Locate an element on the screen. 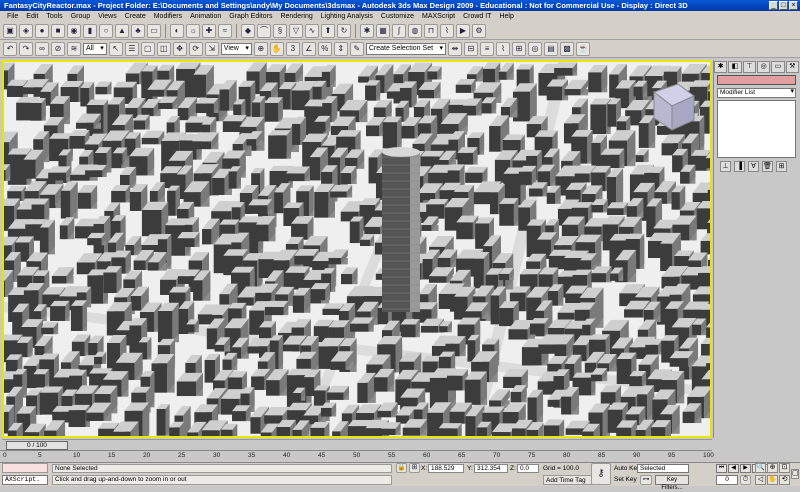  key-mode-dropdown: Selected is located at coordinates (663, 468).